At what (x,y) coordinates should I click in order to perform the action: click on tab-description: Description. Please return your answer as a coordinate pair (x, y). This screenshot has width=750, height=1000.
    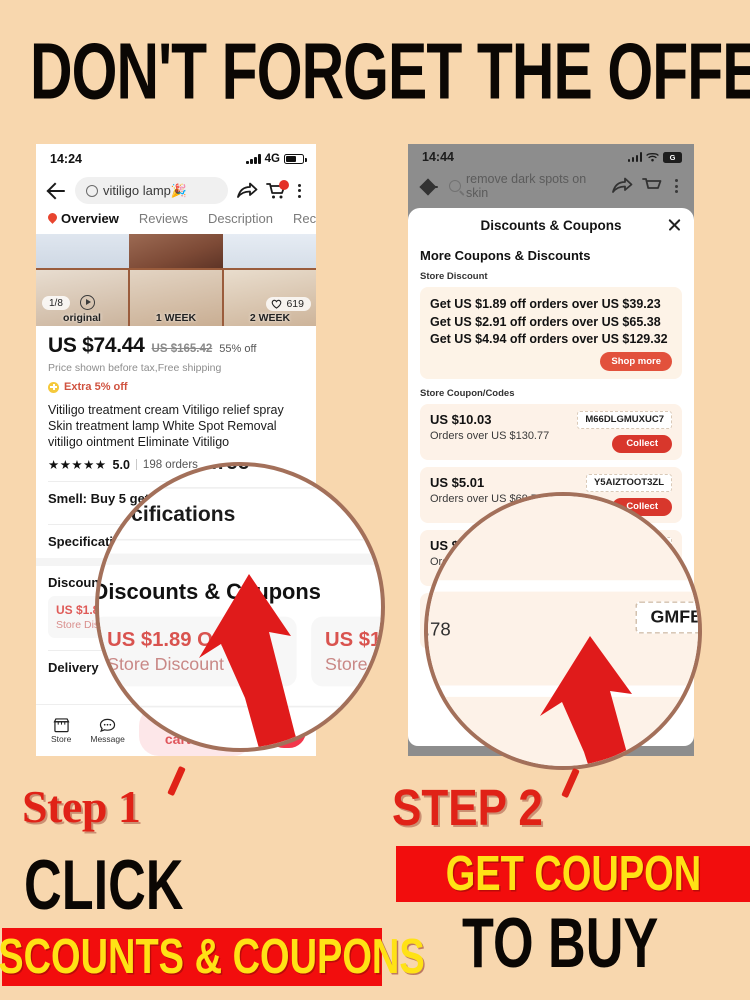
    Looking at the image, I should click on (240, 218).